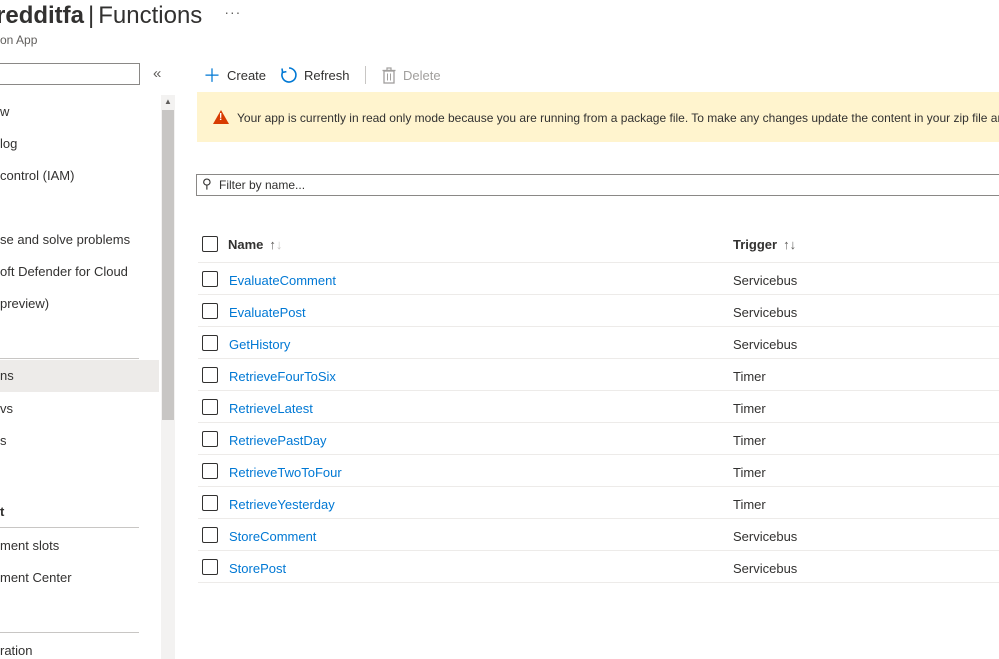  I want to click on refresh-button: Refresh, so click(315, 75).